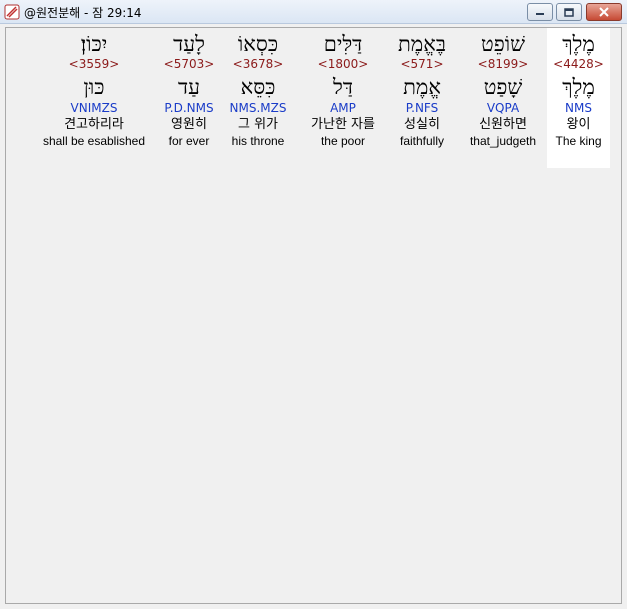 The width and height of the screenshot is (627, 609). I want to click on hebrew-lemma: כּוּן, so click(94, 87).